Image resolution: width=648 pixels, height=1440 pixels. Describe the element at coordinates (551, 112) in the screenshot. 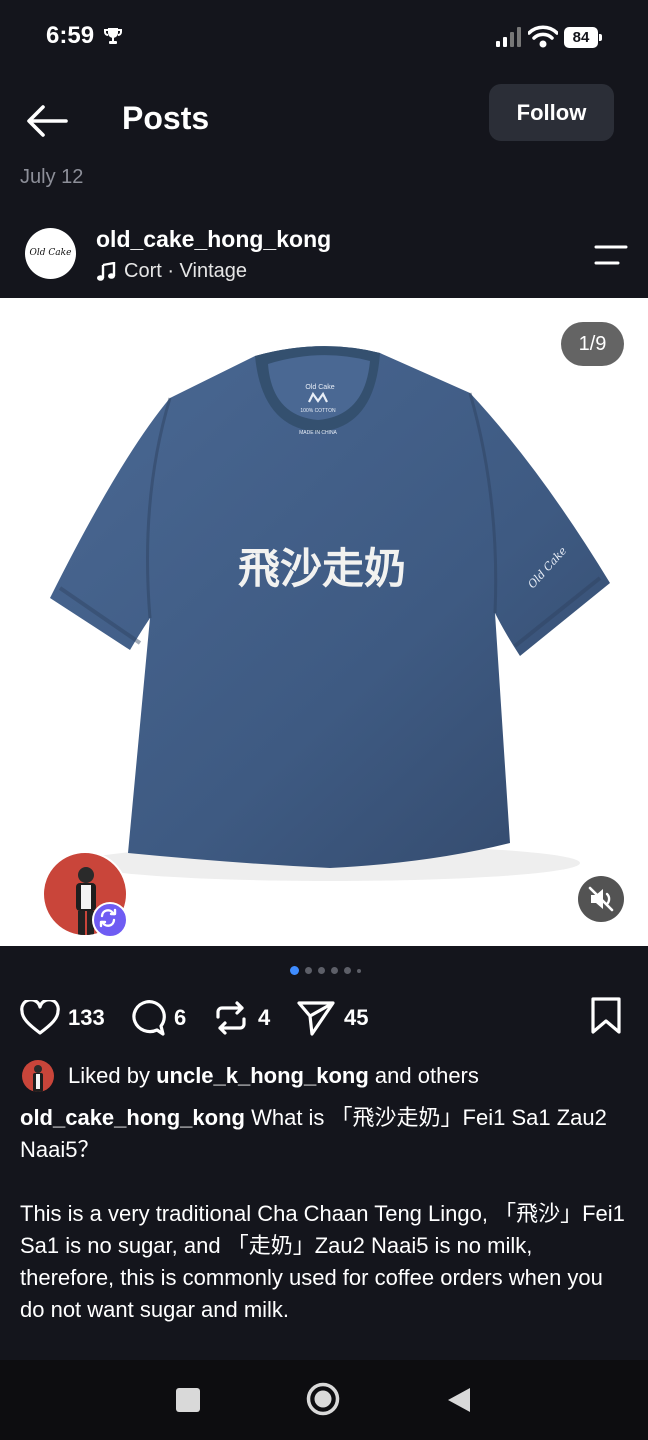

I see `follow-button: Follow` at that location.